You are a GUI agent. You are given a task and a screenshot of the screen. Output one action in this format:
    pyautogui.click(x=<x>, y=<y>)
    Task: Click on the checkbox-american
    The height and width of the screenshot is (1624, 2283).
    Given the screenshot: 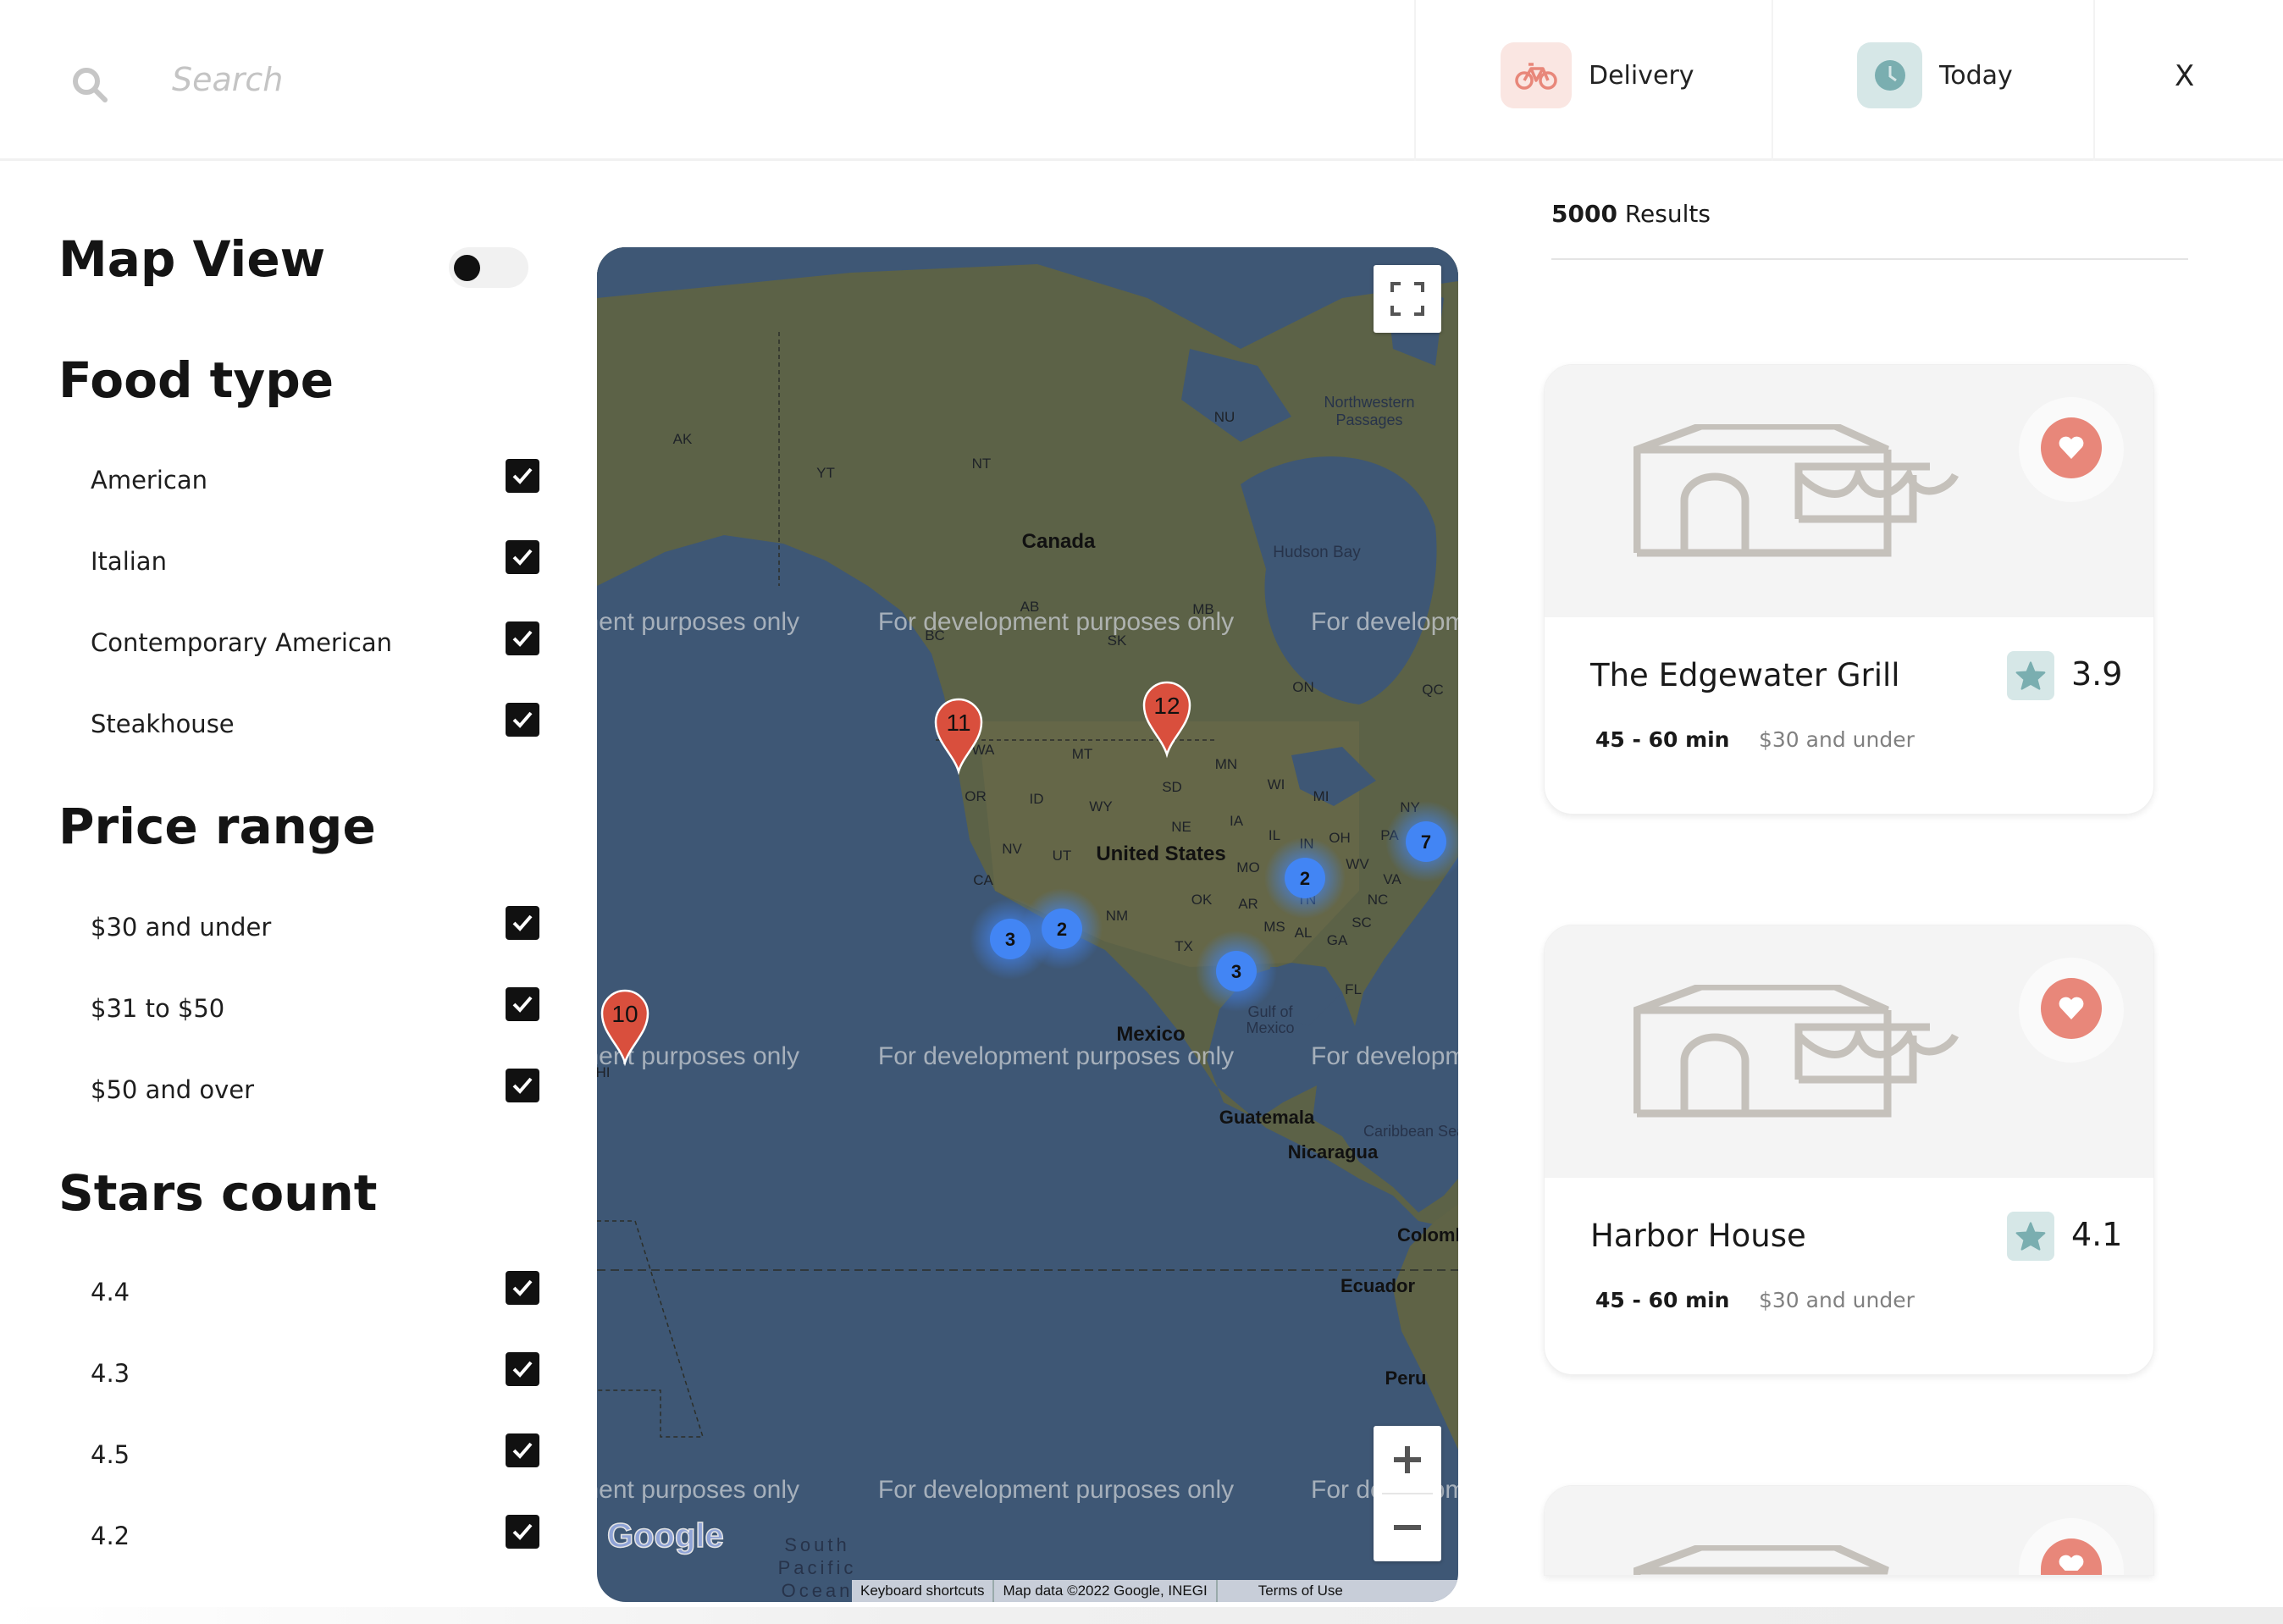 What is the action you would take?
    pyautogui.click(x=522, y=476)
    